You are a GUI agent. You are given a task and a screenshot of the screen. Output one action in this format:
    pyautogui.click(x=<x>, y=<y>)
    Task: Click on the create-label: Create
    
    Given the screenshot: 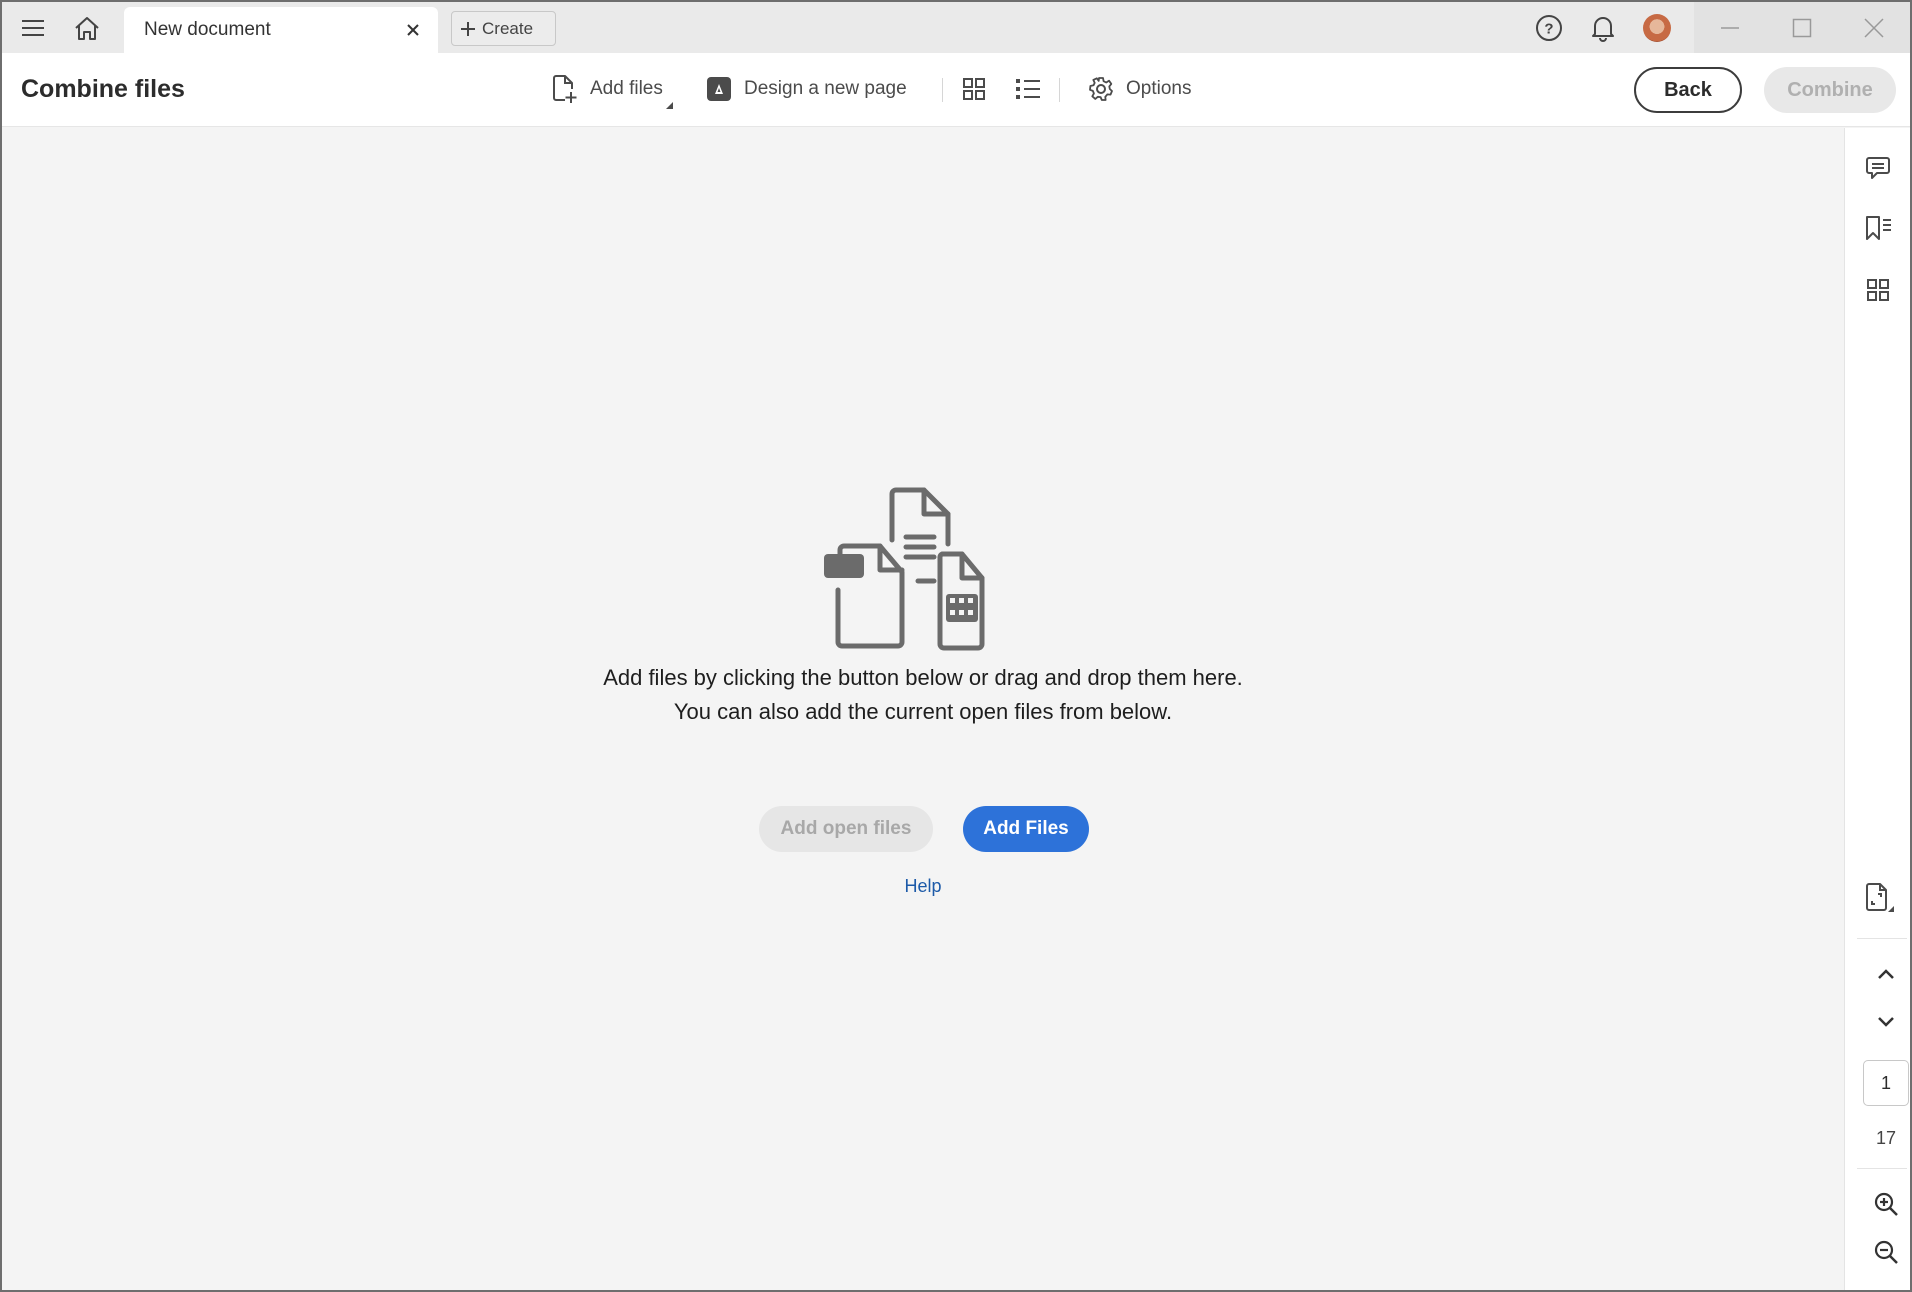 What is the action you would take?
    pyautogui.click(x=508, y=28)
    